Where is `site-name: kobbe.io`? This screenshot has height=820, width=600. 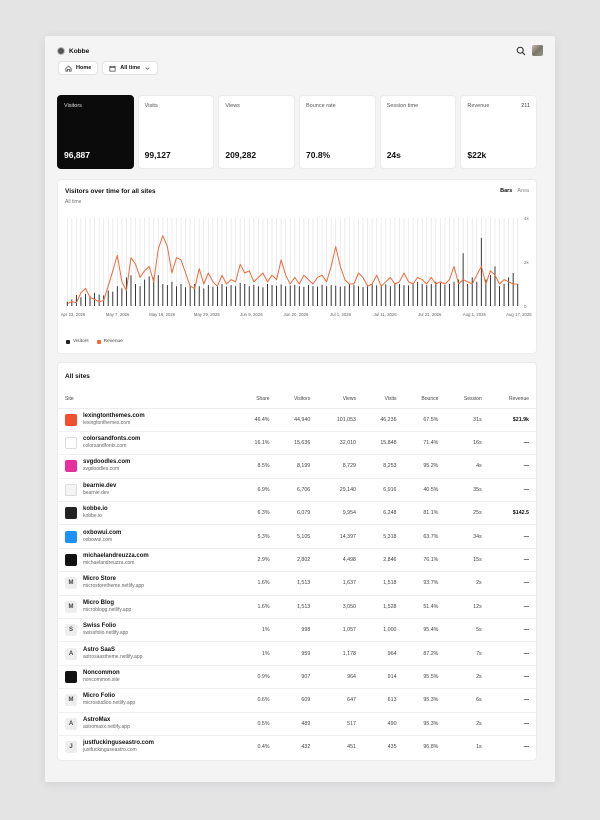 site-name: kobbe.io is located at coordinates (95, 509).